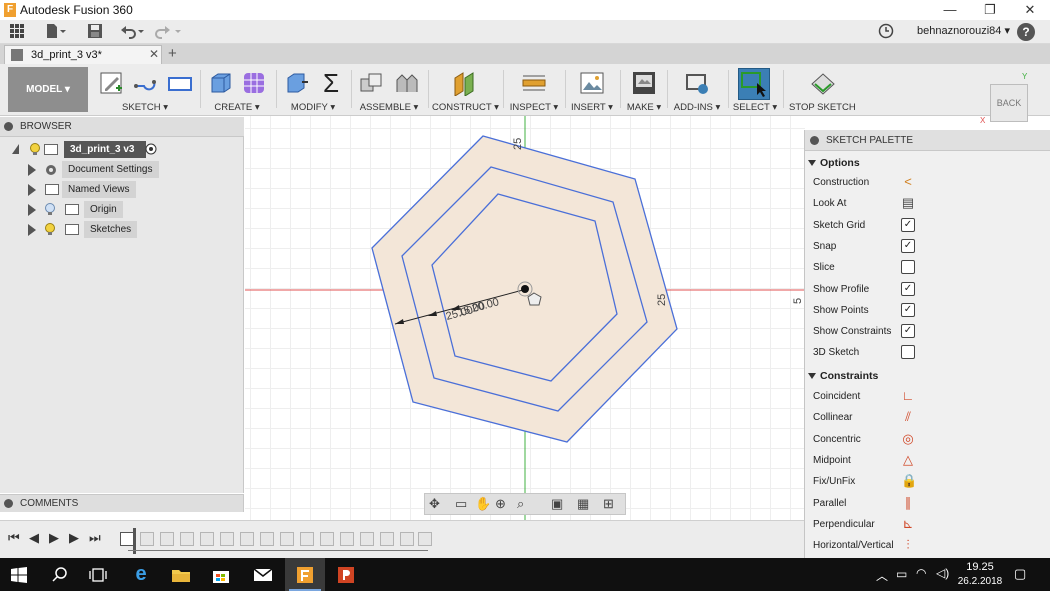 The height and width of the screenshot is (591, 1050). I want to click on center-point, so click(525, 289).